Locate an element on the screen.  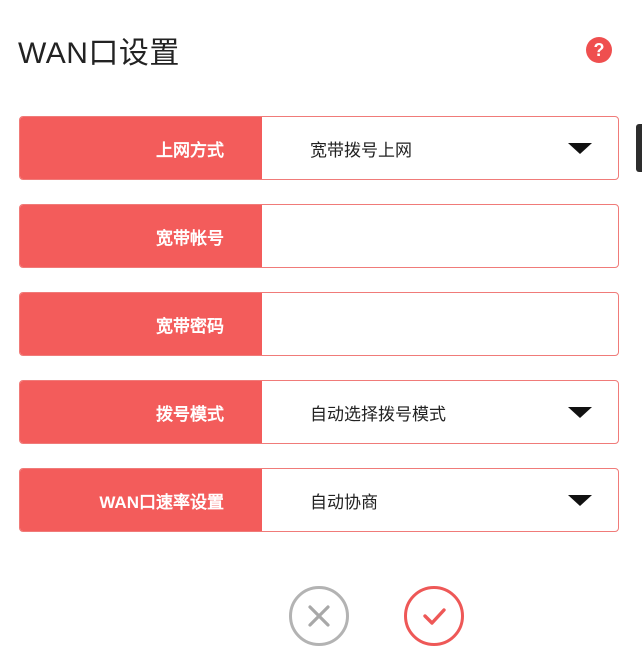
cancel-button is located at coordinates (319, 616).